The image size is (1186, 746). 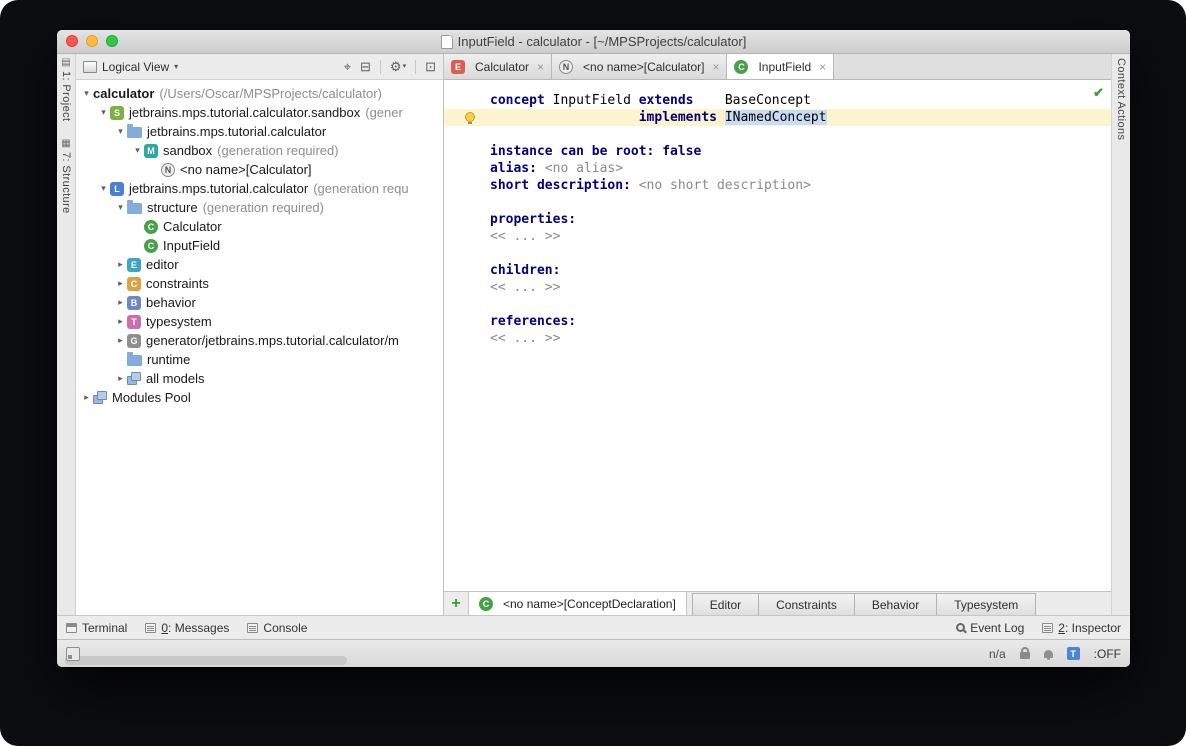 What do you see at coordinates (1081, 628) in the screenshot?
I see `toolbar-item-2-inspector: 2: Inspector` at bounding box center [1081, 628].